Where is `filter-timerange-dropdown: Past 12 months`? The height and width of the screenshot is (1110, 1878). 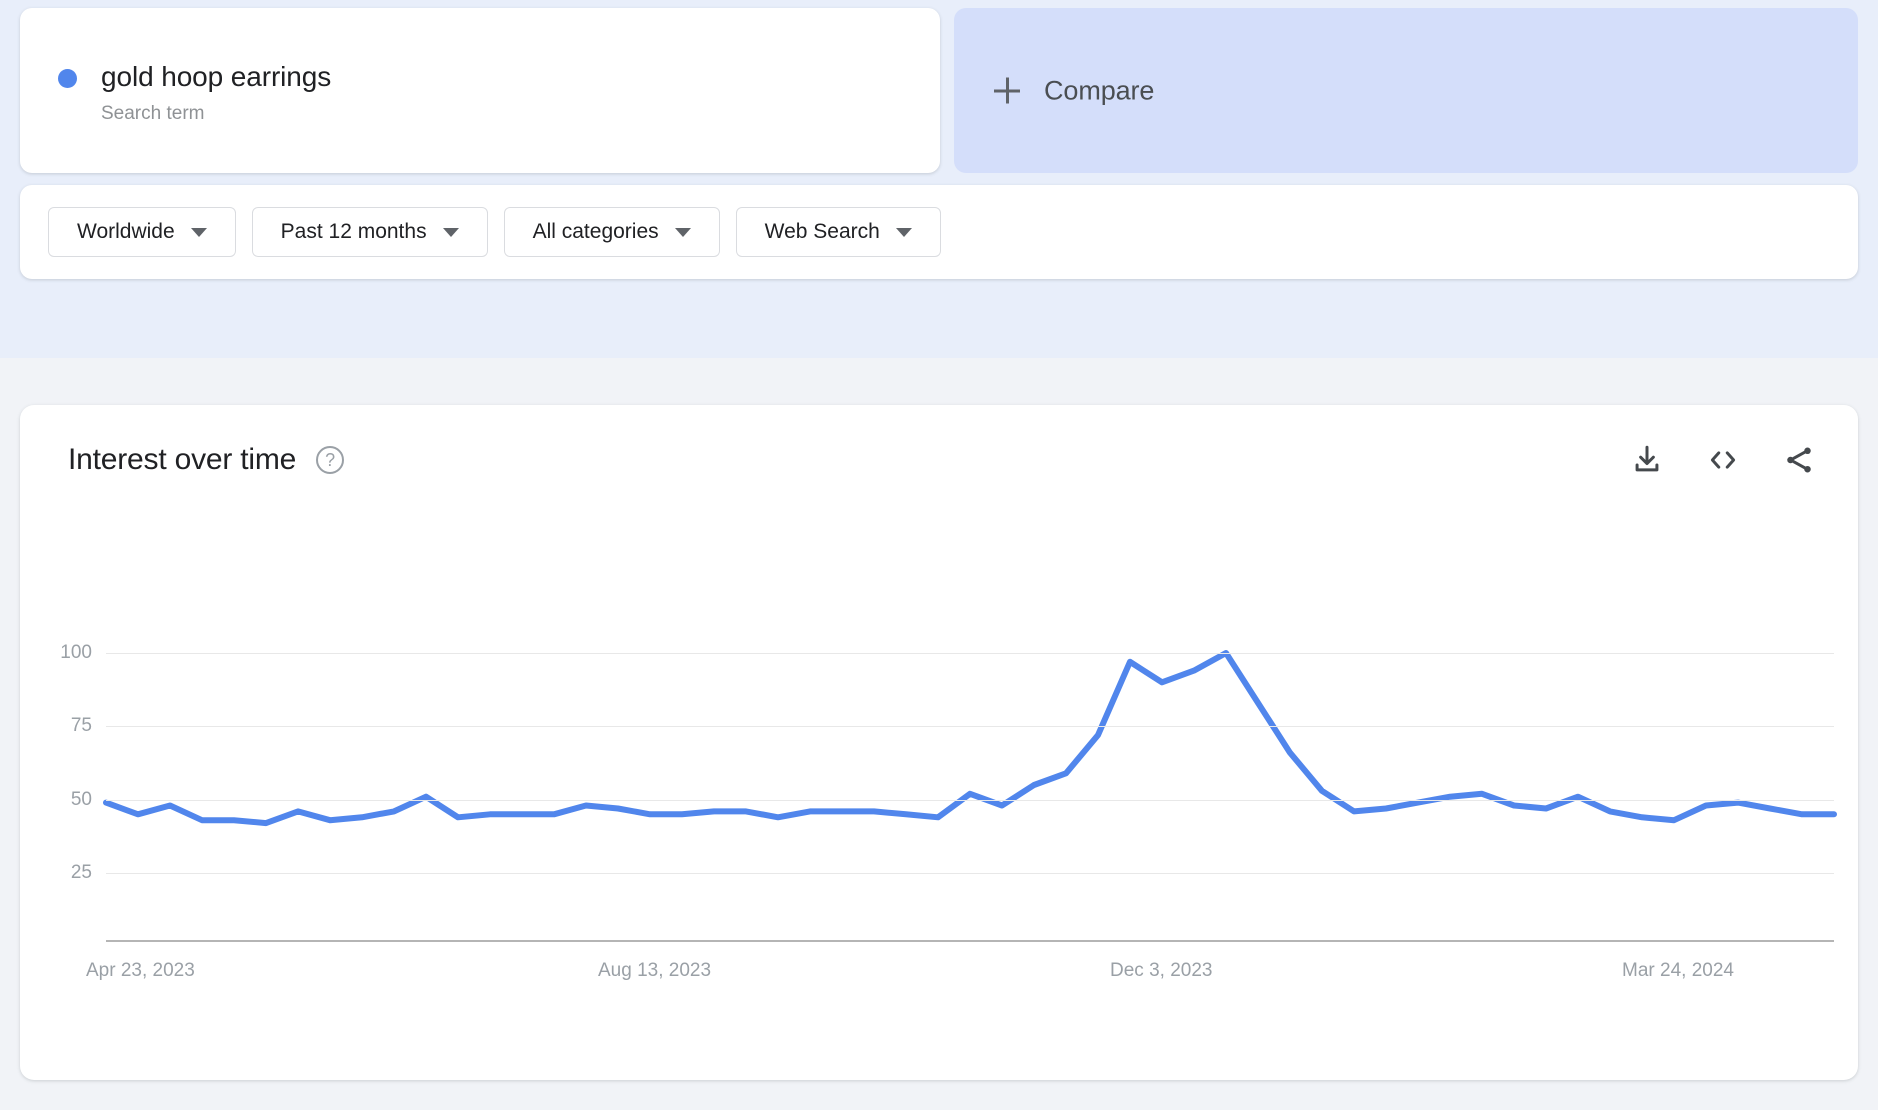
filter-timerange-dropdown: Past 12 months is located at coordinates (369, 232).